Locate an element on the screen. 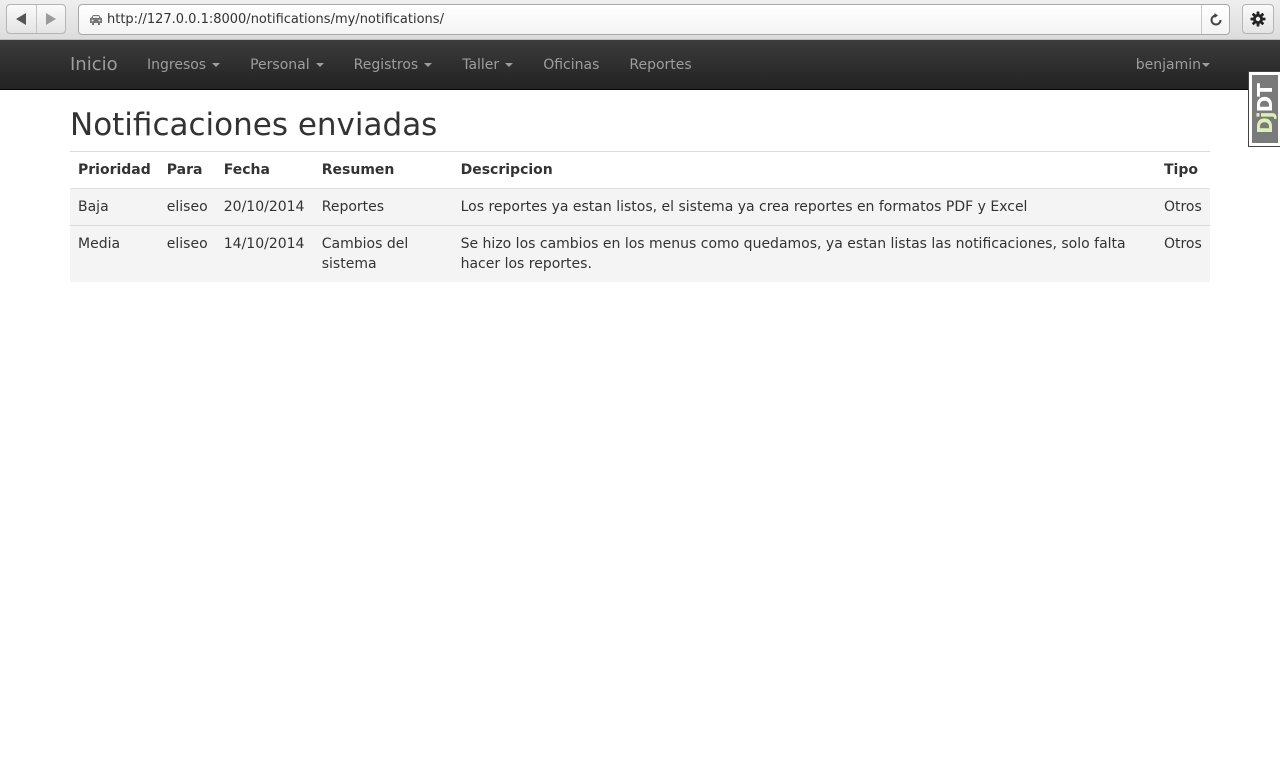 This screenshot has height=773, width=1280. user-menu: benjamin is located at coordinates (1173, 65).